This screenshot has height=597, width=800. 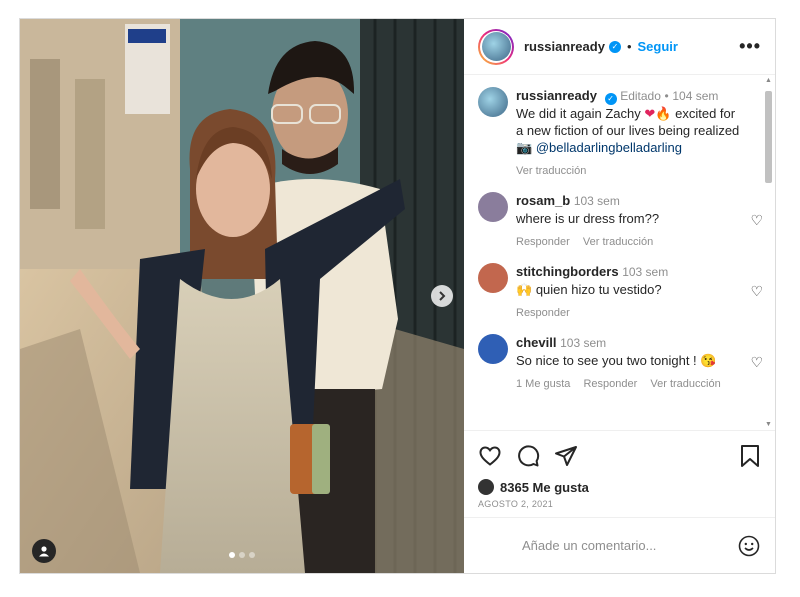 I want to click on scroll-up-icon: ▲, so click(x=768, y=80).